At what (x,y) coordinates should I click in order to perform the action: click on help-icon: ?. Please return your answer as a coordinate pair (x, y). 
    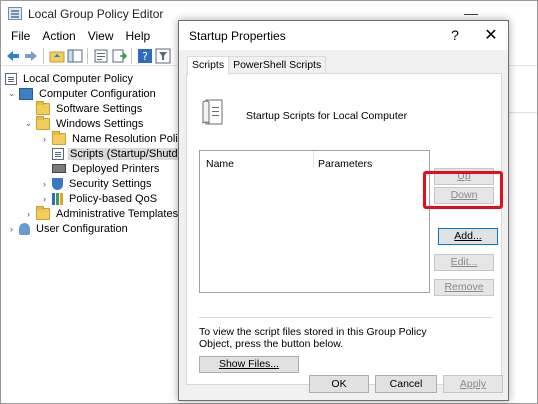
    Looking at the image, I should click on (145, 56).